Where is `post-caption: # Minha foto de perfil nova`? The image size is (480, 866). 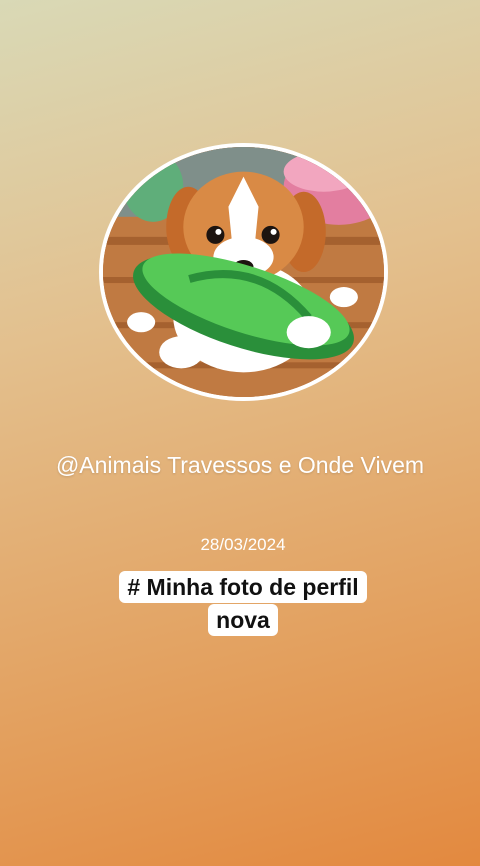
post-caption: # Minha foto de perfil nova is located at coordinates (243, 604).